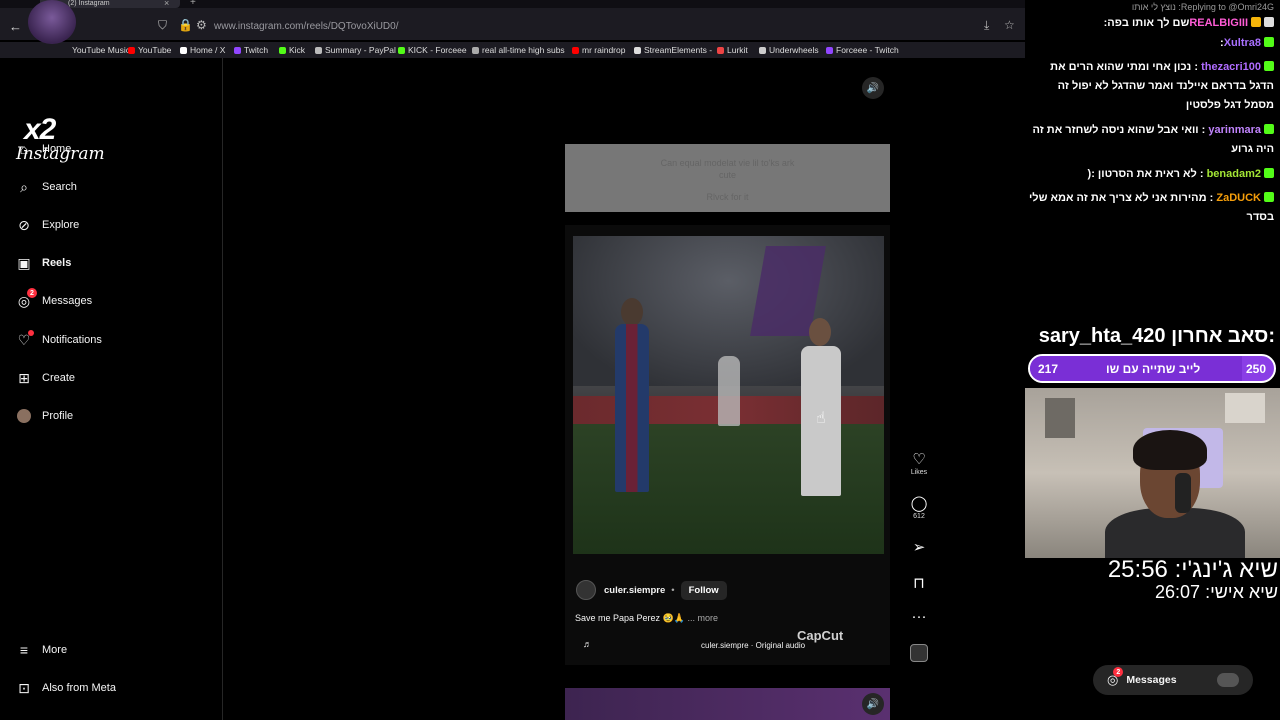 This screenshot has height=720, width=1280. What do you see at coordinates (24, 186) in the screenshot?
I see `search-icon: ⌕` at bounding box center [24, 186].